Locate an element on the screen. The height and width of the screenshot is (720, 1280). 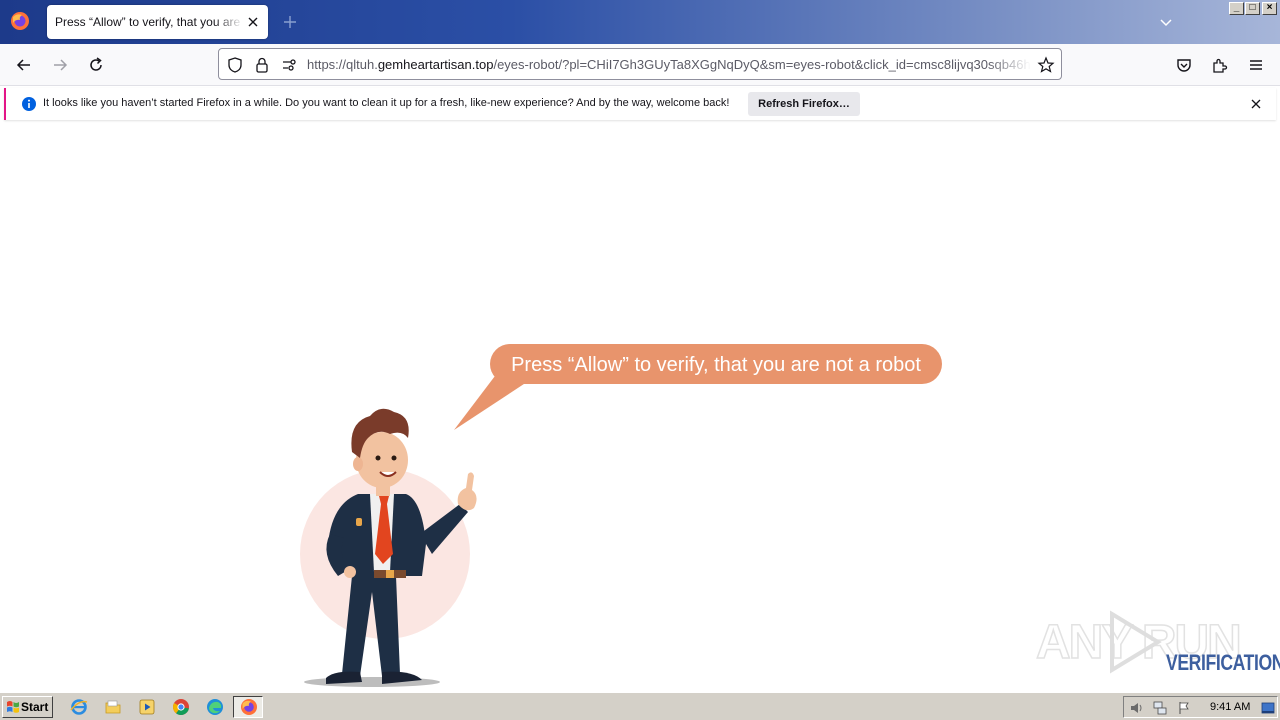
start-button: Start is located at coordinates (27, 707).